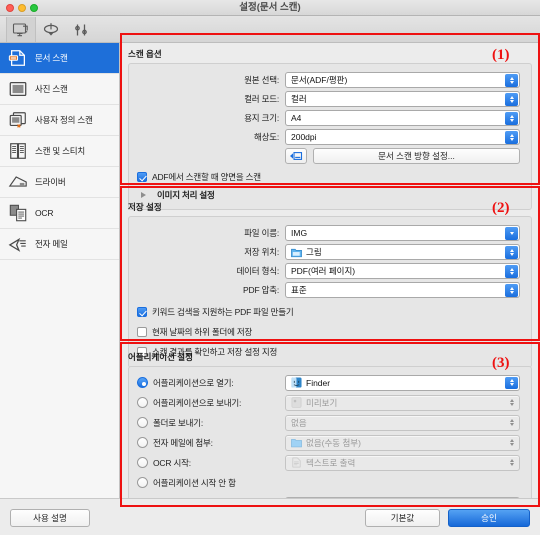  What do you see at coordinates (59, 151) in the screenshot?
I see `sidebar-item-scan-and-stitch: 스캔 및 스티치` at bounding box center [59, 151].